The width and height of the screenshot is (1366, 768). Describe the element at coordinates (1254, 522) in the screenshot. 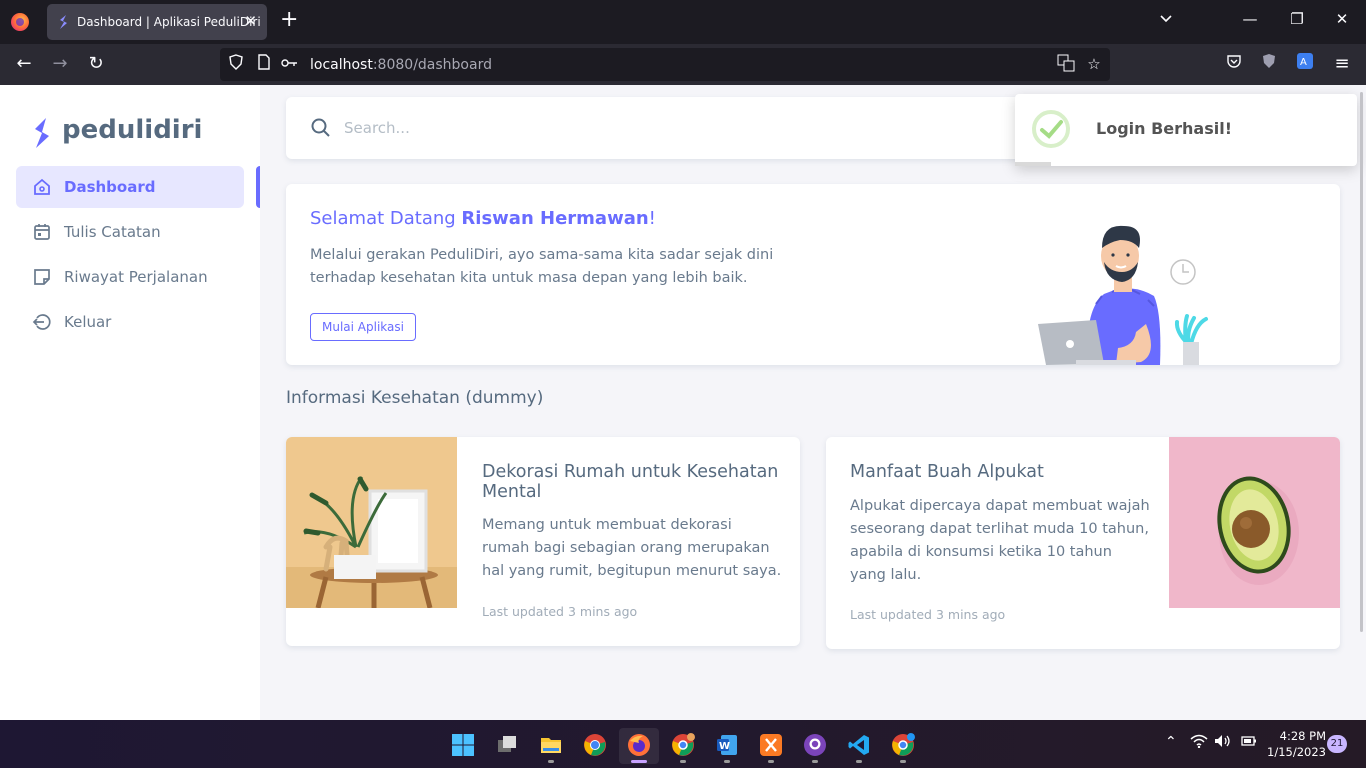

I see `avocado-image` at that location.